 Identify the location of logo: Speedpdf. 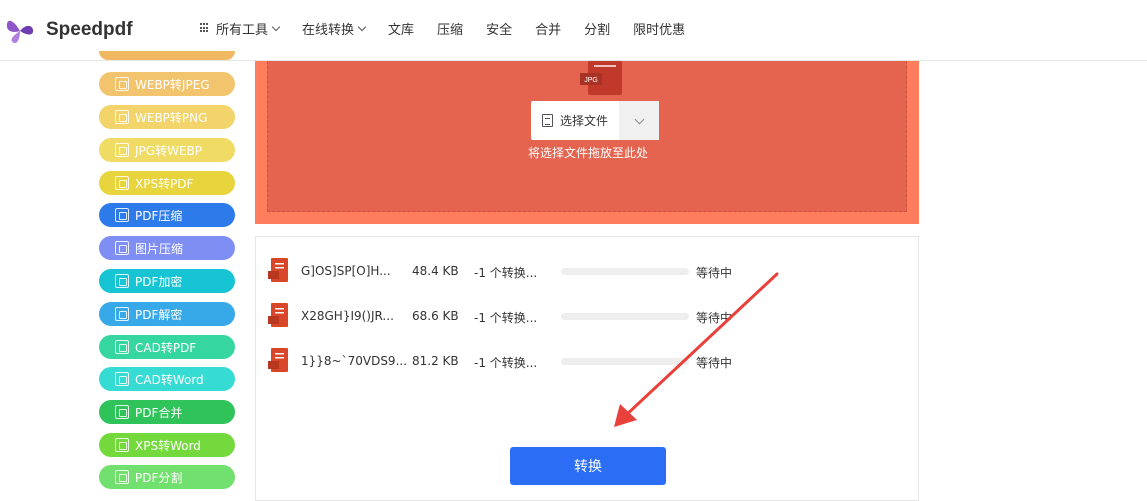
(68, 30).